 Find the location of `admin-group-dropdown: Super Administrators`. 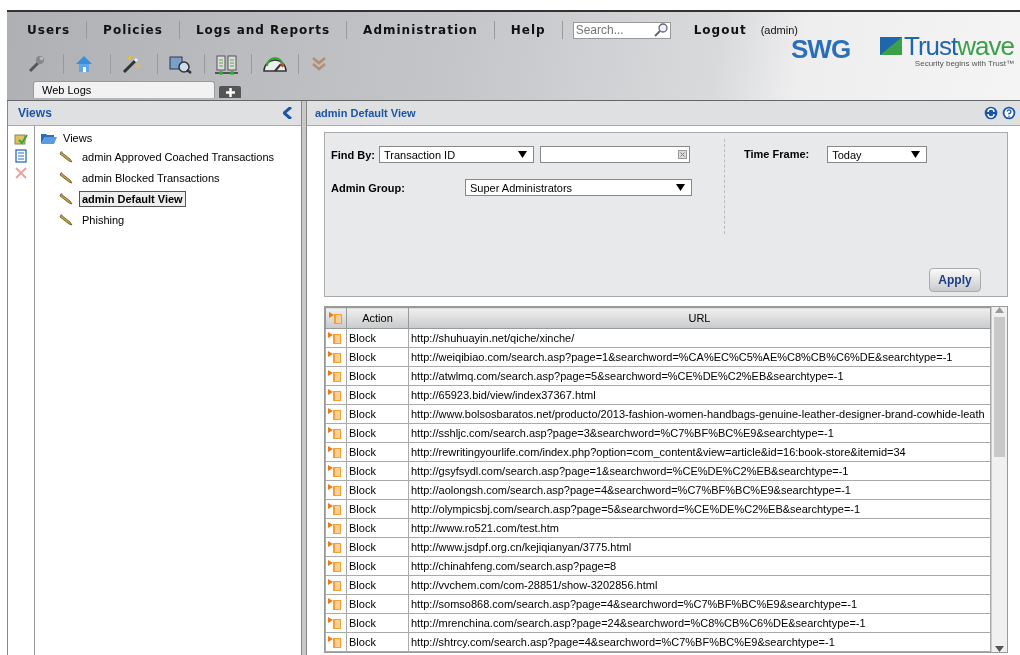

admin-group-dropdown: Super Administrators is located at coordinates (578, 187).